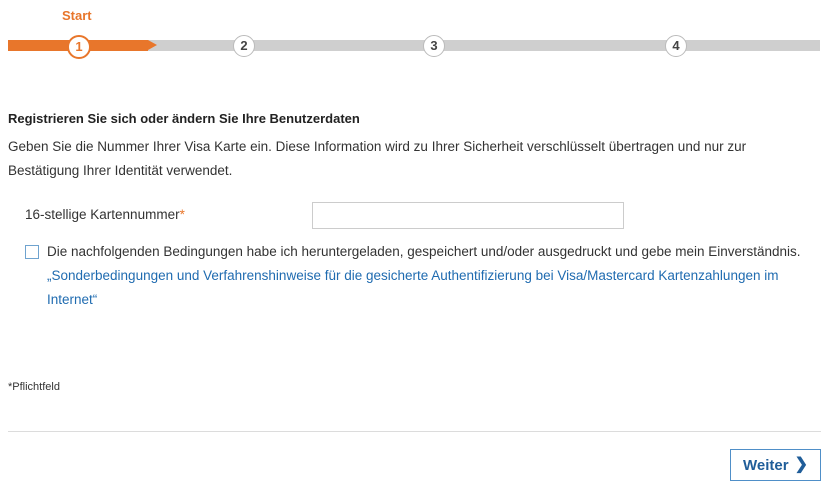 The height and width of the screenshot is (489, 830). What do you see at coordinates (244, 46) in the screenshot?
I see `step-2-circle: 2` at bounding box center [244, 46].